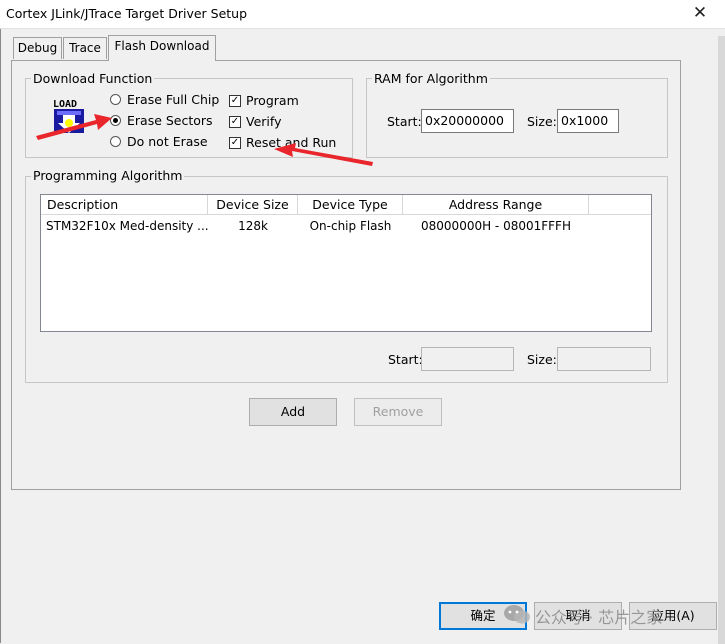 This screenshot has width=725, height=644. Describe the element at coordinates (350, 226) in the screenshot. I see `row-device-type: On-chip Flash` at that location.